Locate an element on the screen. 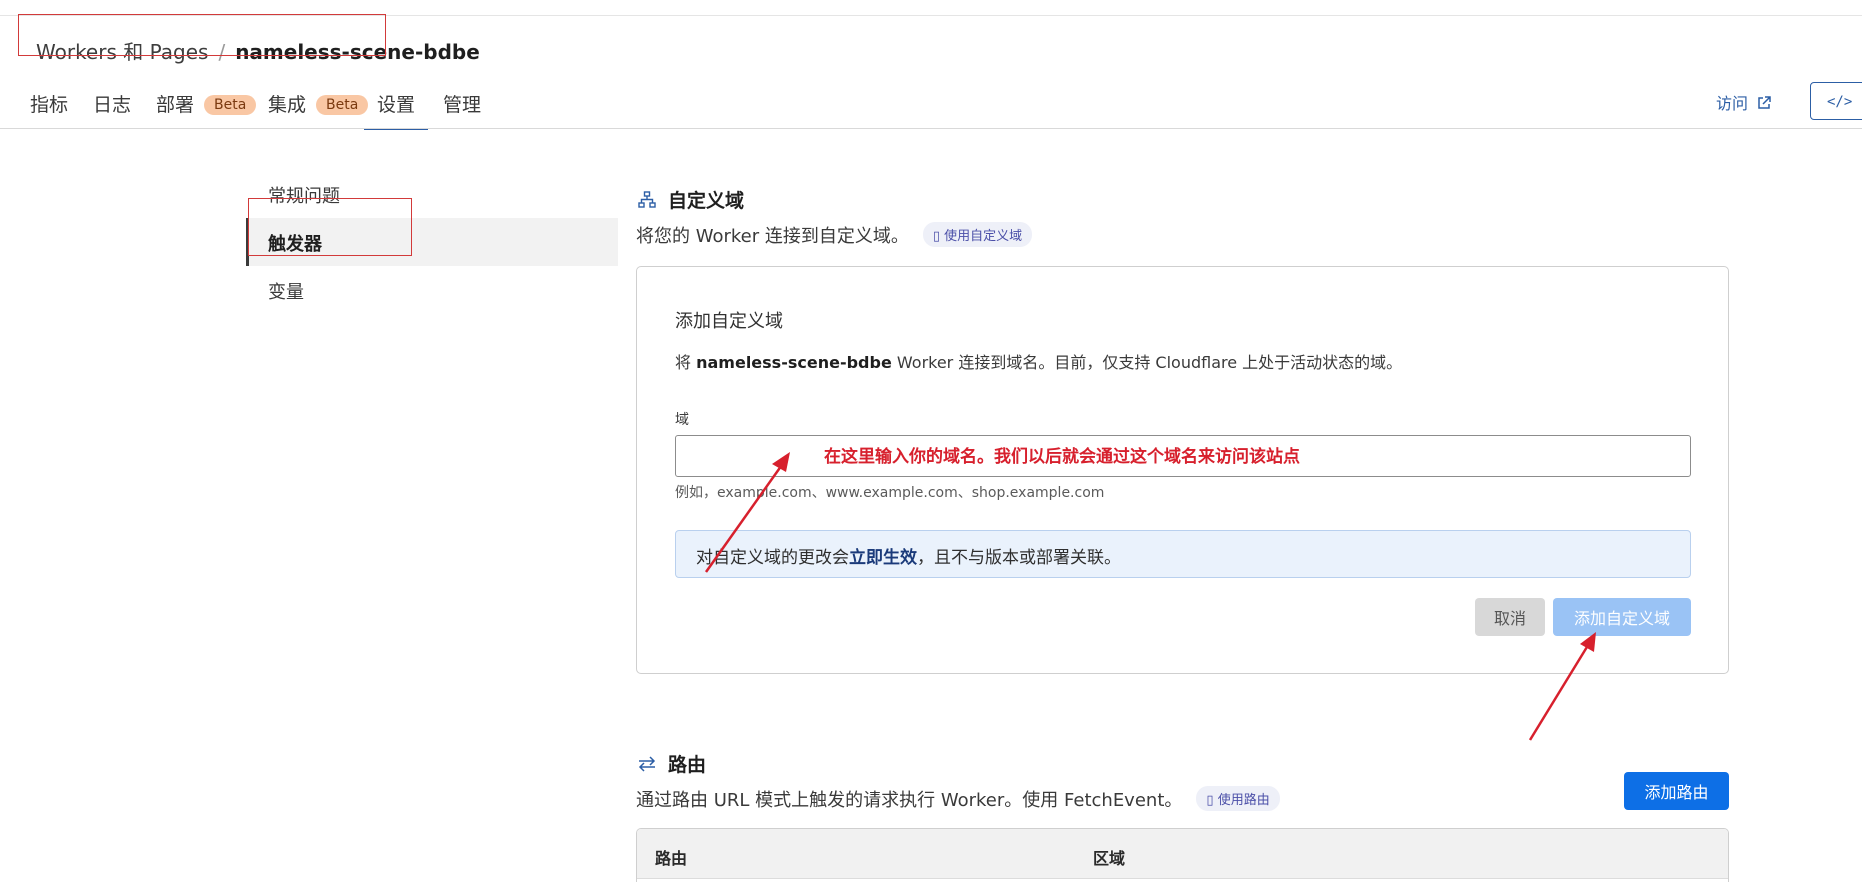 The image size is (1862, 882). annotation-arrow-input is located at coordinates (747, 512).